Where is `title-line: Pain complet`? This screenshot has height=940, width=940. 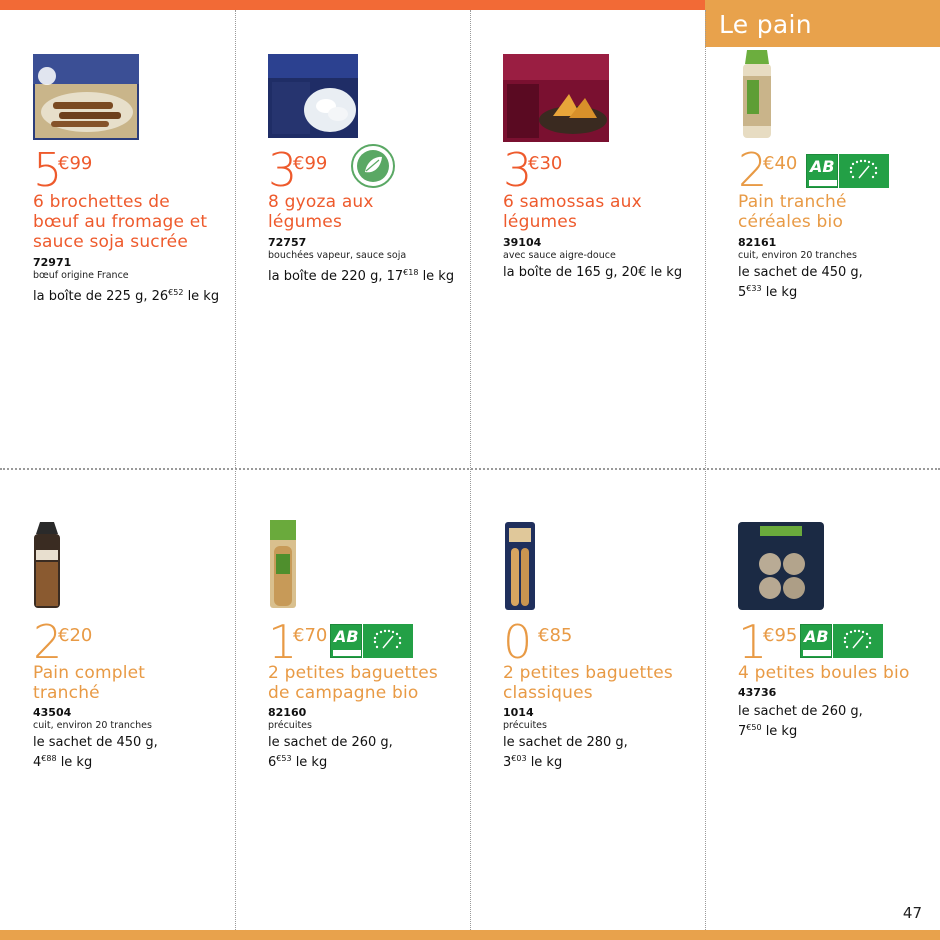
title-line: Pain complet is located at coordinates (89, 673).